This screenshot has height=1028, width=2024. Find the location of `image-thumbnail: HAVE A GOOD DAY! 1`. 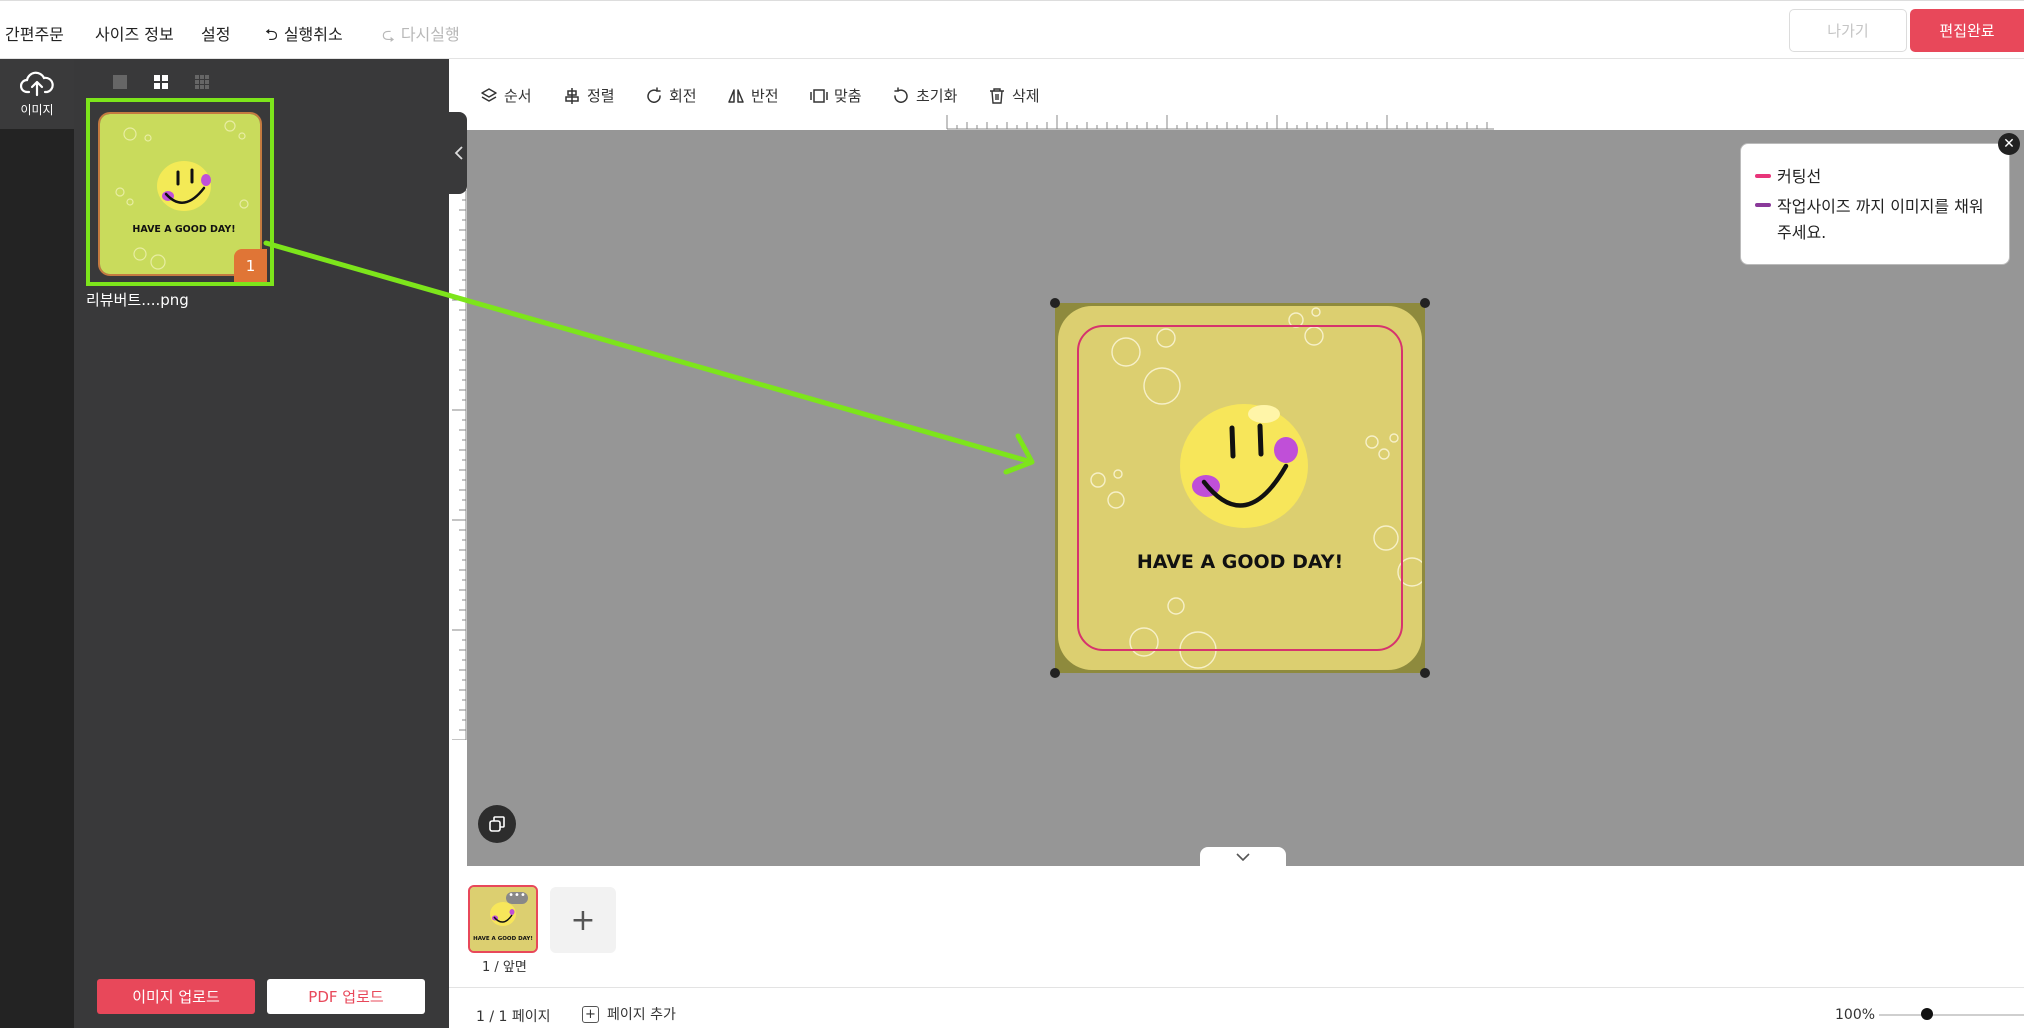

image-thumbnail: HAVE A GOOD DAY! 1 is located at coordinates (180, 192).